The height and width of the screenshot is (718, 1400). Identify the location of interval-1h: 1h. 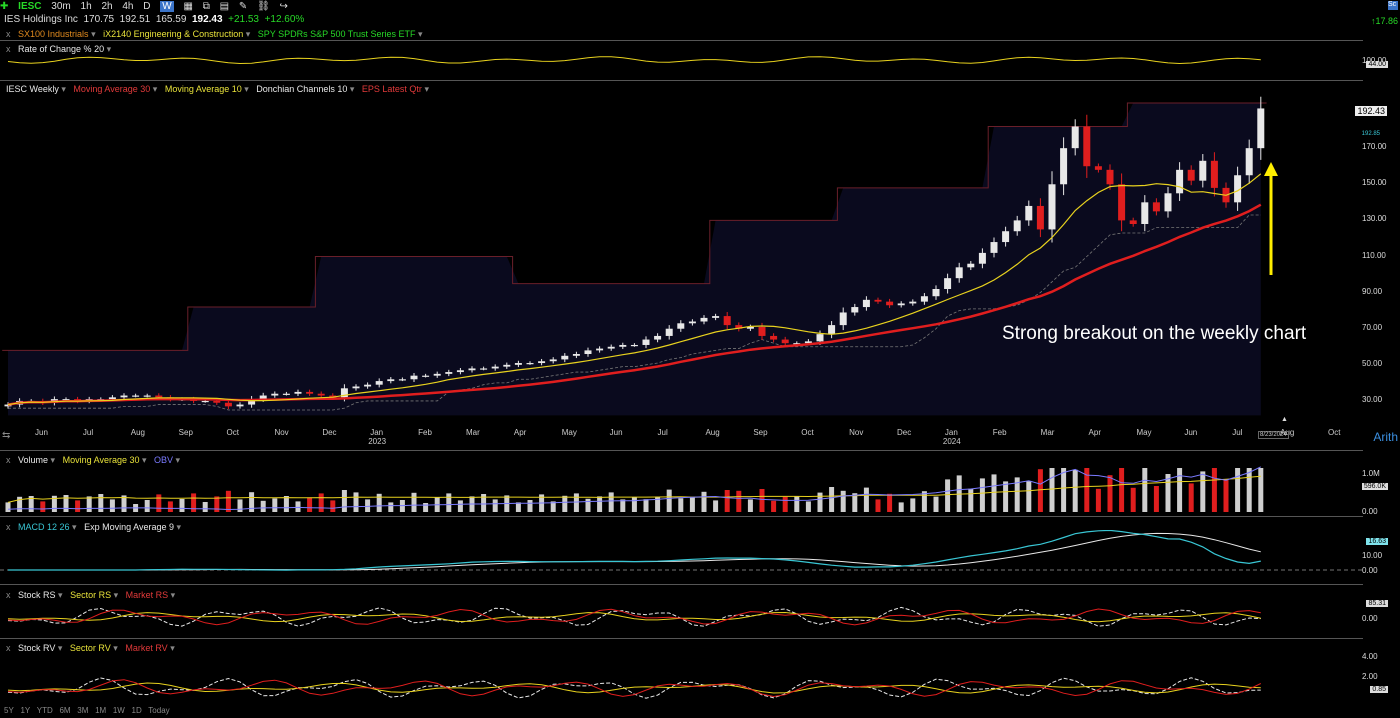
(86, 6).